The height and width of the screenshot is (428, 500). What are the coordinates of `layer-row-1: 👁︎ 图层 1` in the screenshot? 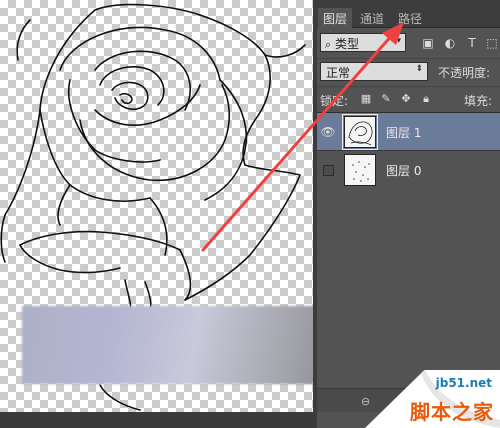 It's located at (408, 132).